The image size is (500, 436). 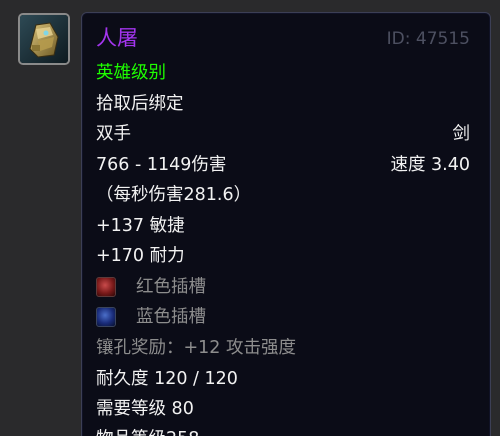 I want to click on socket-red-label: 红色插槽, so click(x=171, y=287).